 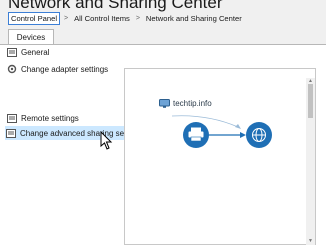 I want to click on connection-arc, so click(x=205, y=121).